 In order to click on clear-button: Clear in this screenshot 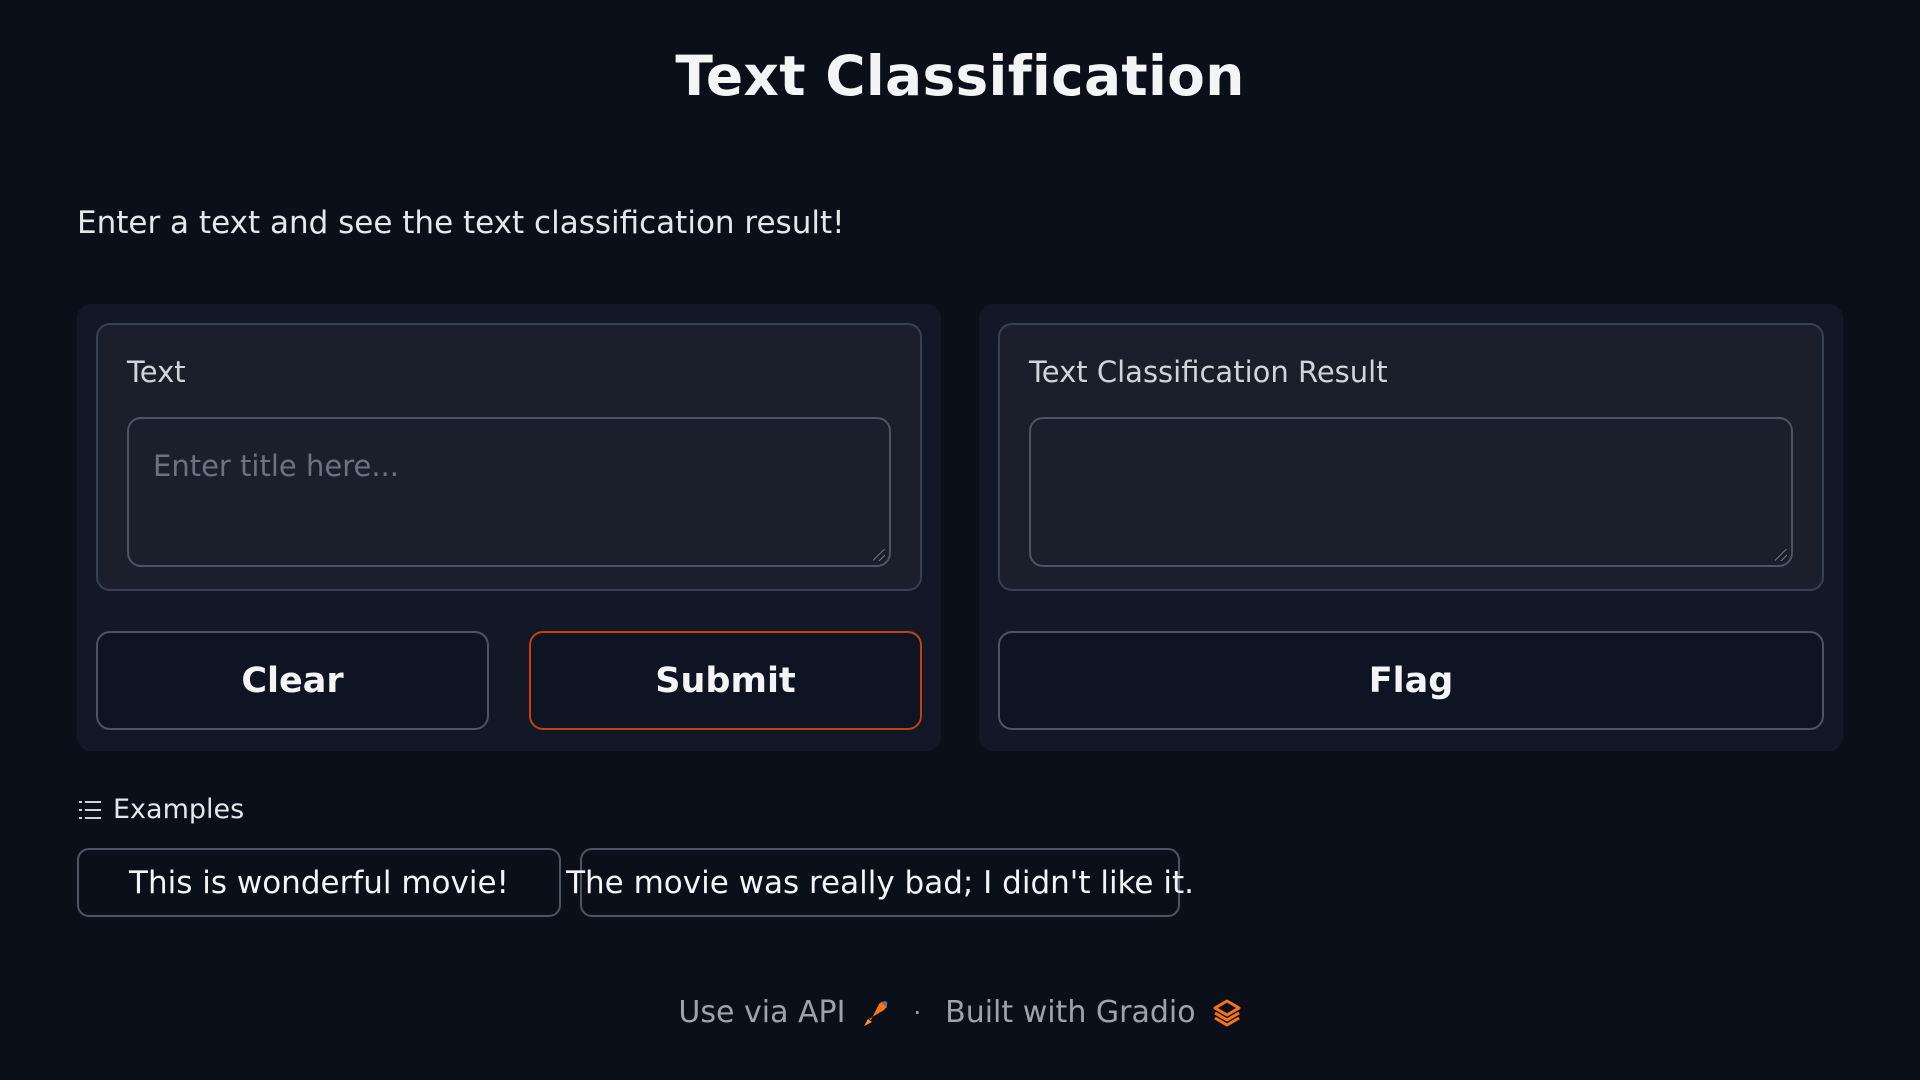, I will do `click(292, 680)`.